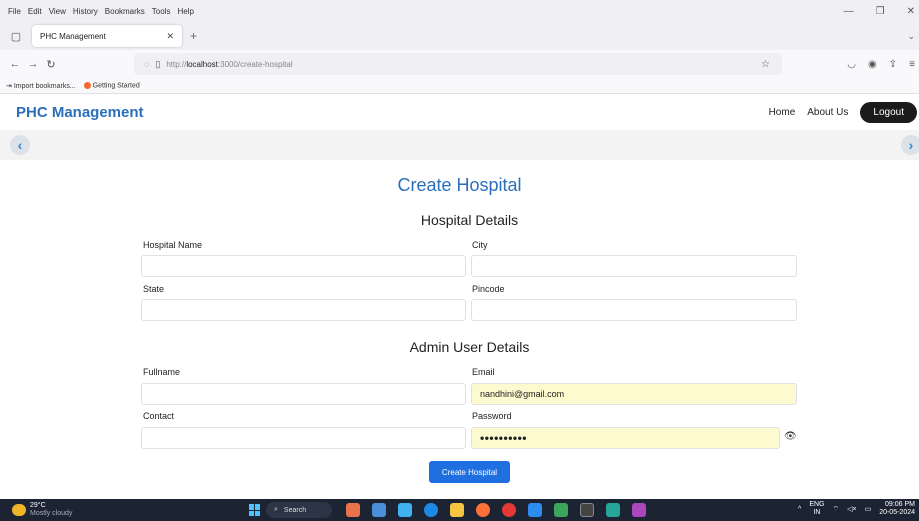  Describe the element at coordinates (170, 36) in the screenshot. I see `close-tab-icon: ✕` at that location.